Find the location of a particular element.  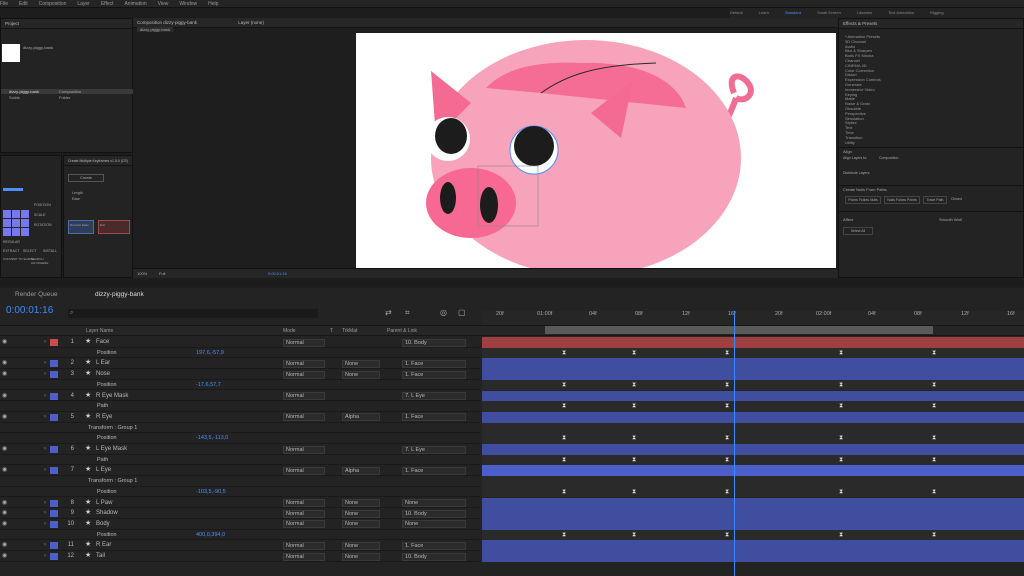

menu-animation: Animation is located at coordinates (135, 4).